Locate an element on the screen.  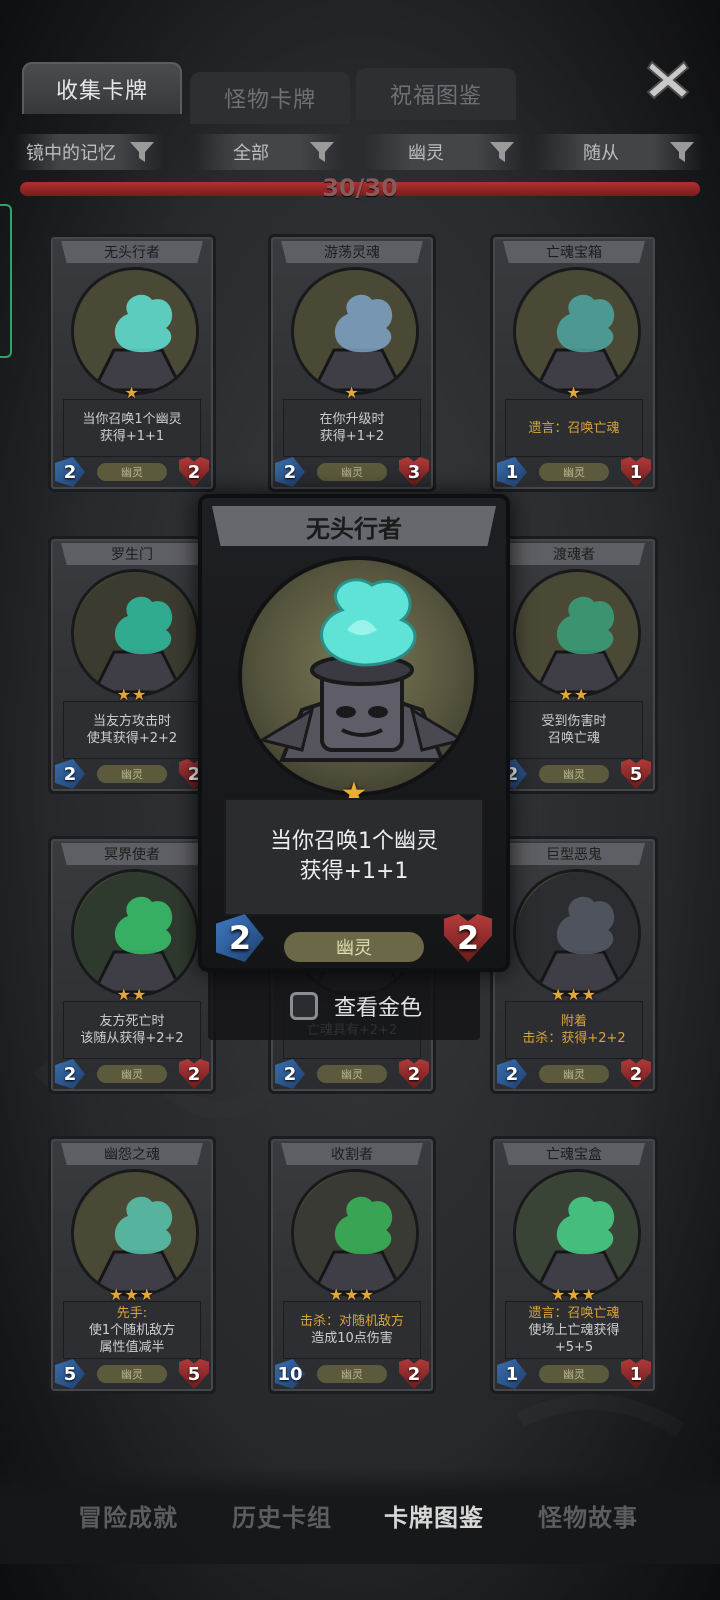
filter-label: 幽灵 is located at coordinates (426, 153).